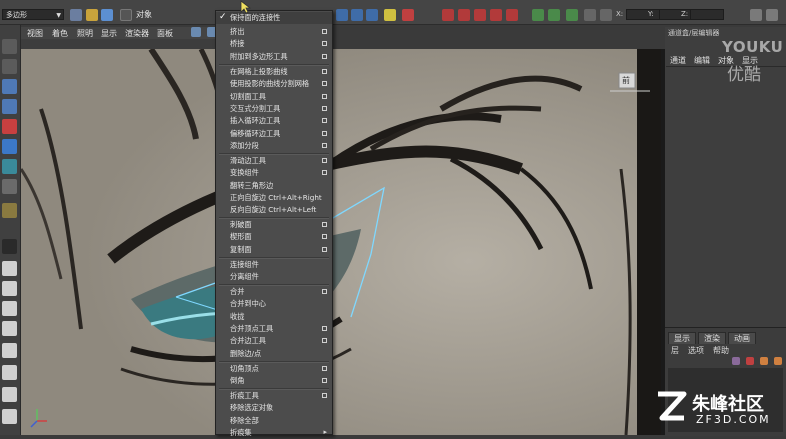 This screenshot has height=439, width=786. Describe the element at coordinates (702, 60) in the screenshot. I see `channel-box-menu-edit: 编辑` at that location.